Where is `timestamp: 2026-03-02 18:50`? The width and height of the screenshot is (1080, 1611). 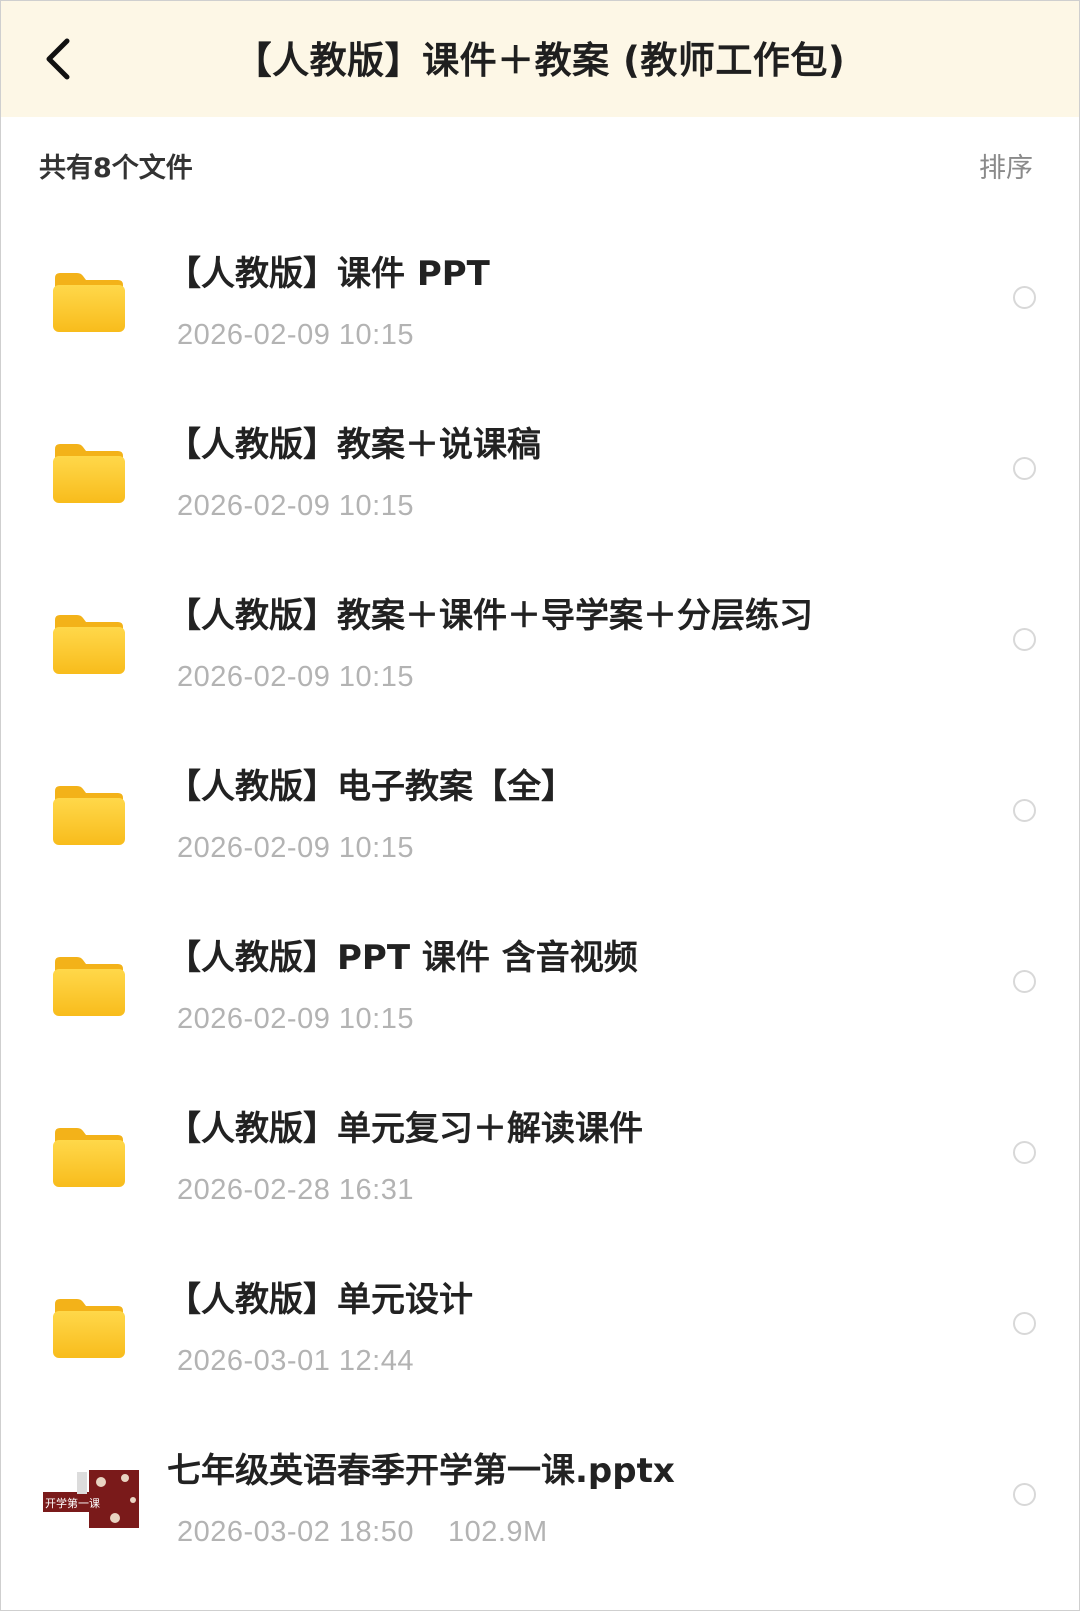 timestamp: 2026-03-02 18:50 is located at coordinates (295, 1532).